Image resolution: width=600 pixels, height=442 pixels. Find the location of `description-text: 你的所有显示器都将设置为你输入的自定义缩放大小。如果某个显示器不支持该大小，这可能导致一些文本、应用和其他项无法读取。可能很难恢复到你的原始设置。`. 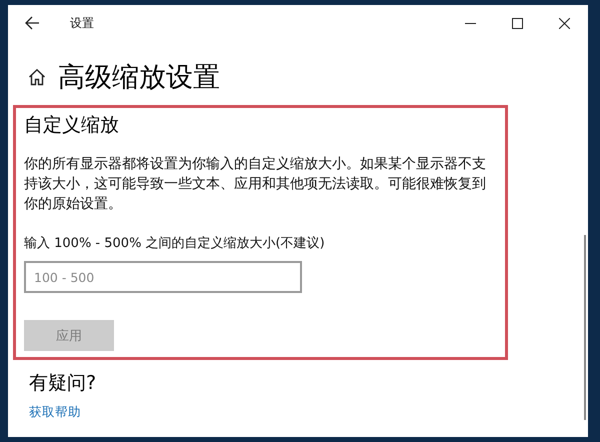

description-text: 你的所有显示器都将设置为你输入的自定义缩放大小。如果某个显示器不支持该大小，这可能导致一些文本、应用和其他项无法读取。可能很难恢复到你的原始设置。 is located at coordinates (255, 184).